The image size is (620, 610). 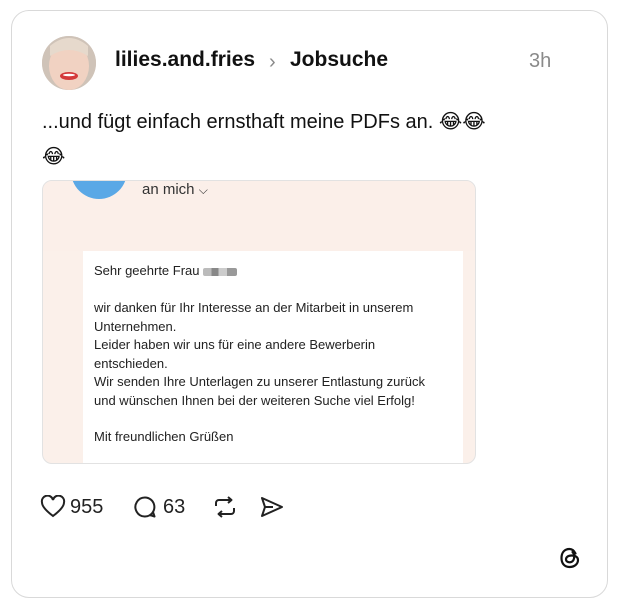 What do you see at coordinates (159, 507) in the screenshot?
I see `reply-button: 63` at bounding box center [159, 507].